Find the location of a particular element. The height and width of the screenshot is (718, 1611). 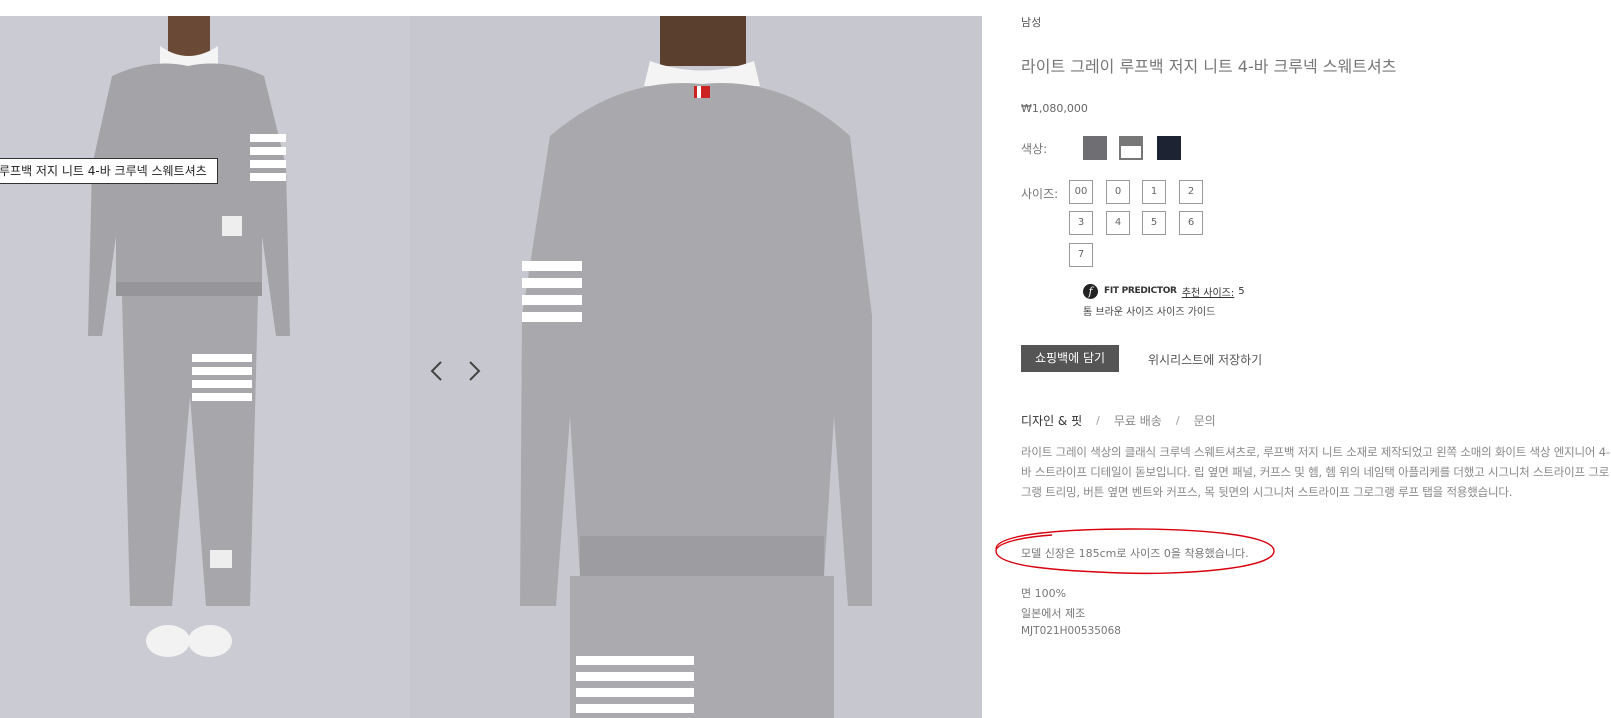

size-option: 2 is located at coordinates (1191, 192).